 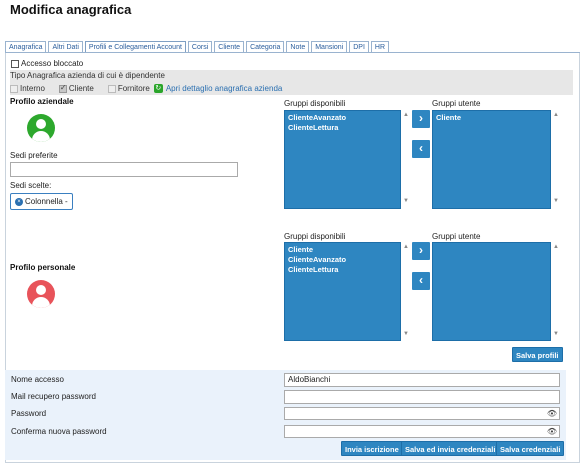 I want to click on profilo-aziendale-label: Profilo aziendale, so click(x=42, y=101).